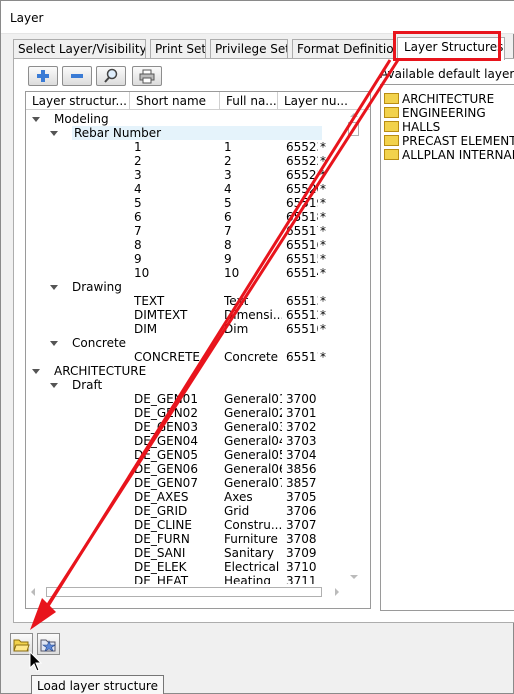 The image size is (514, 694). I want to click on tree-node-draft: Draft, so click(186, 385).